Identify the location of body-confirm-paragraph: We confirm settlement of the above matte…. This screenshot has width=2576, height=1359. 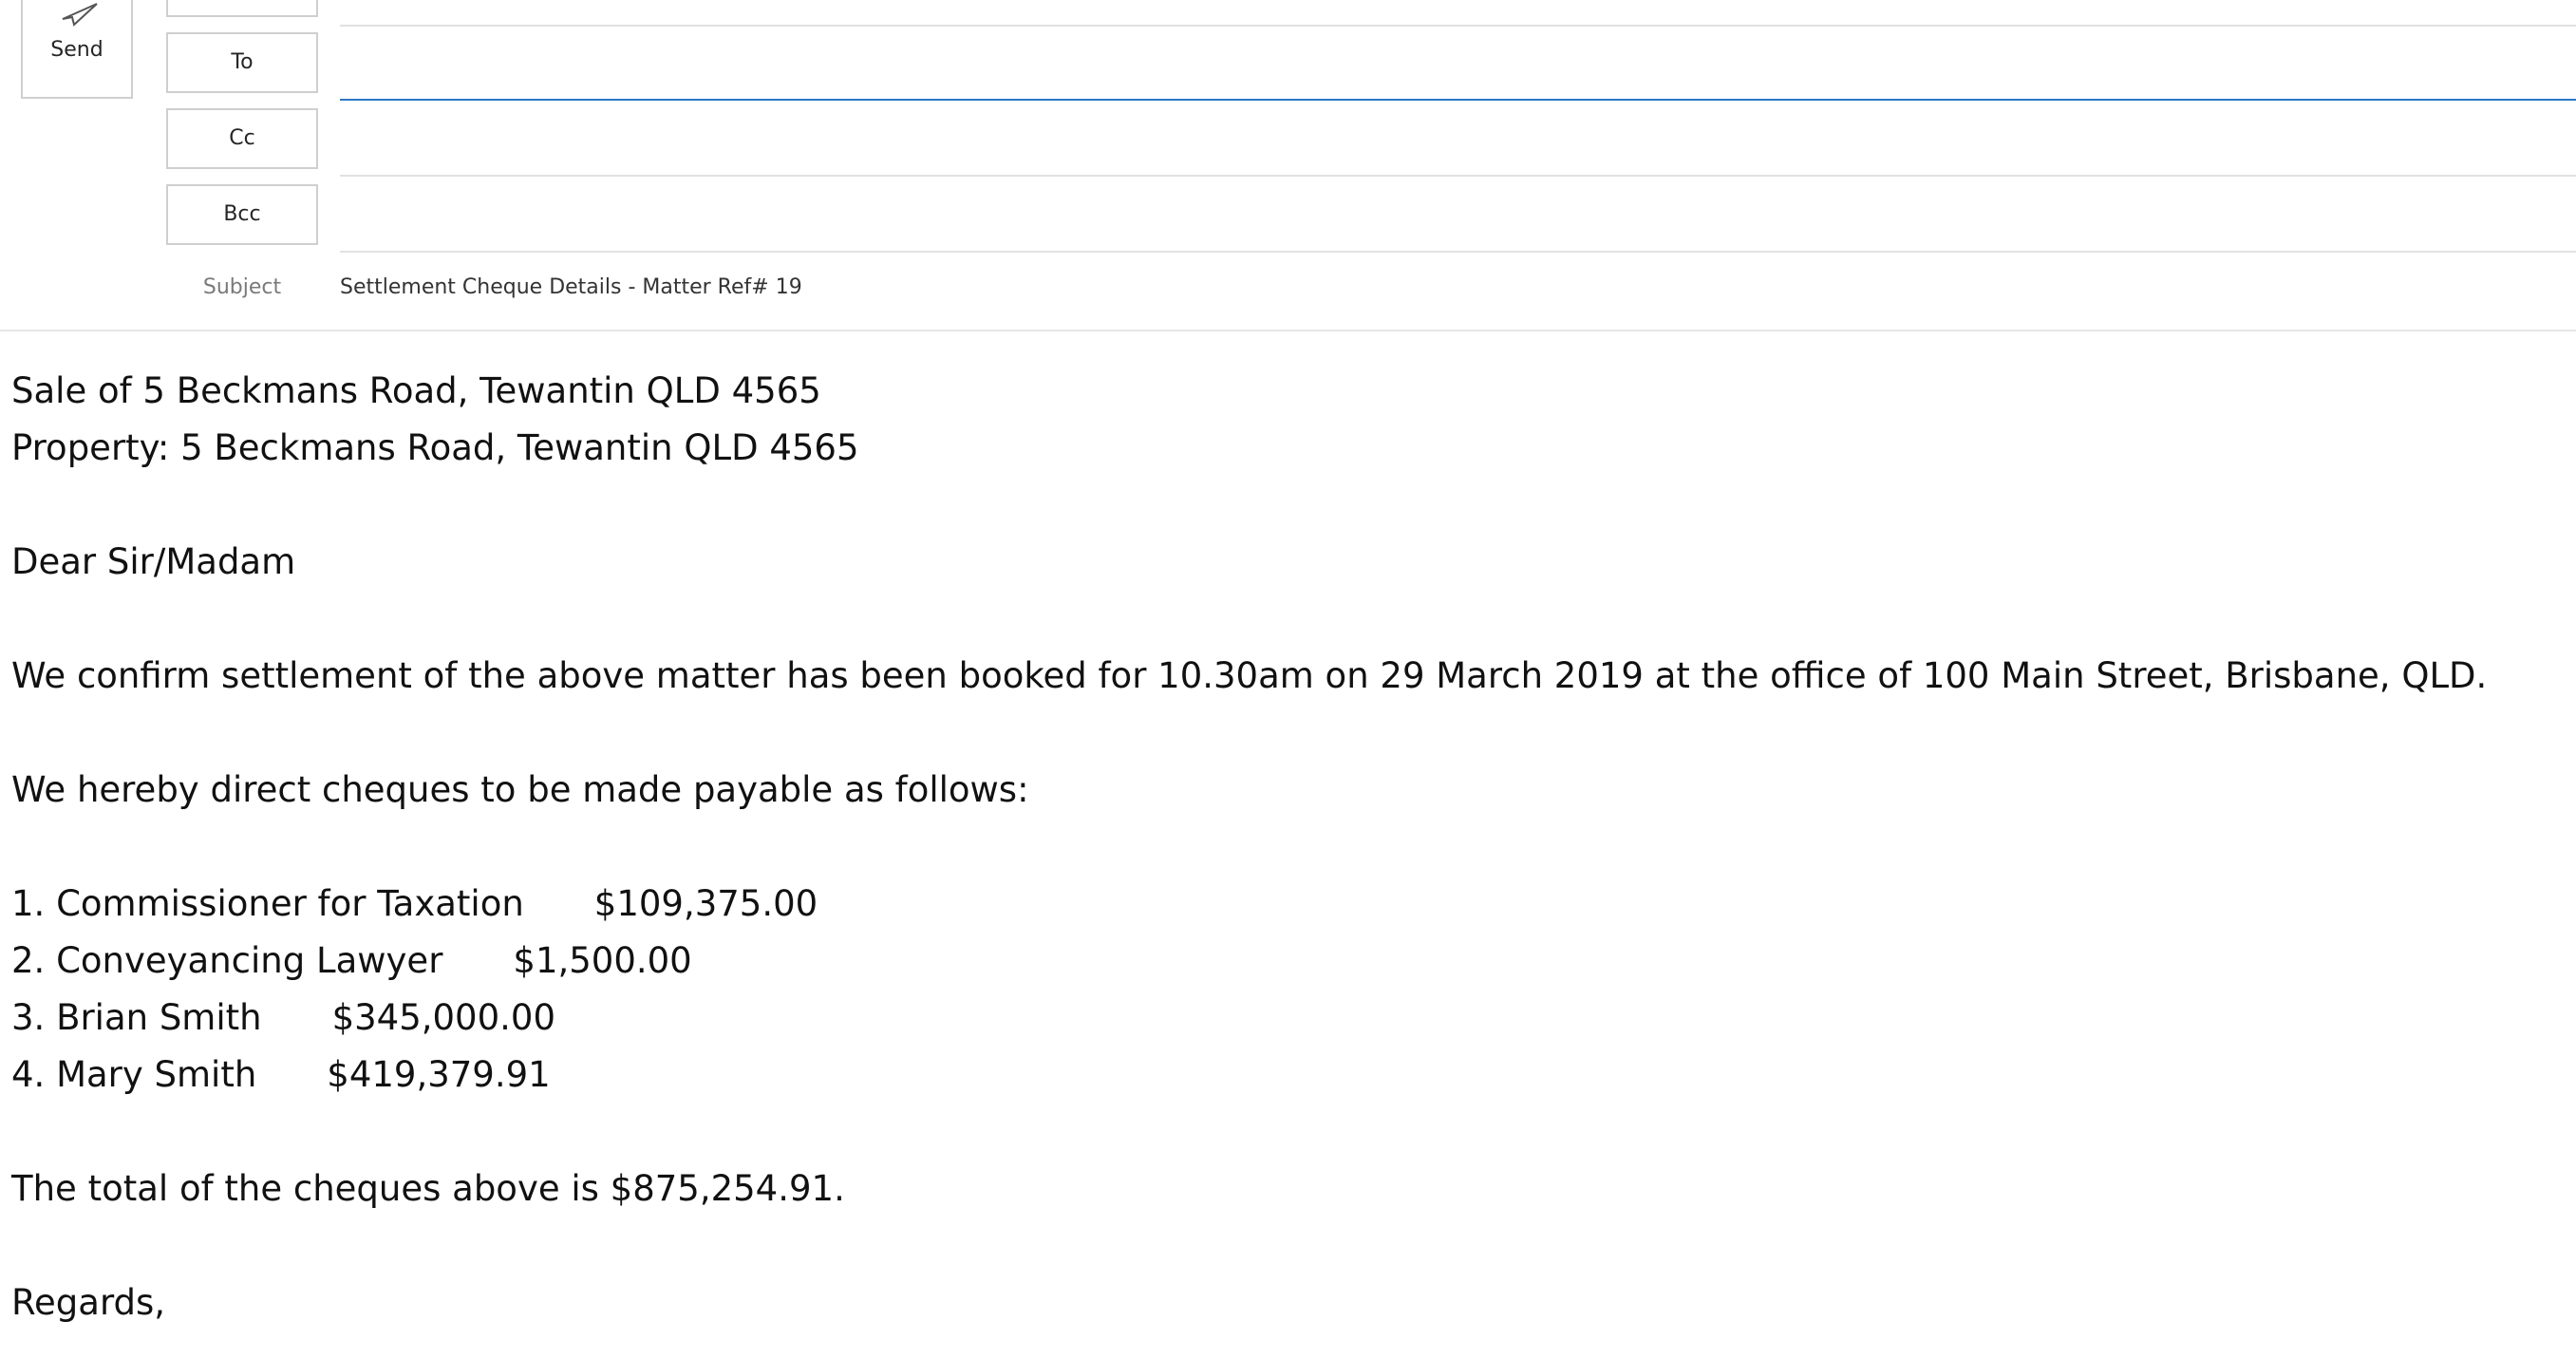
(1249, 675).